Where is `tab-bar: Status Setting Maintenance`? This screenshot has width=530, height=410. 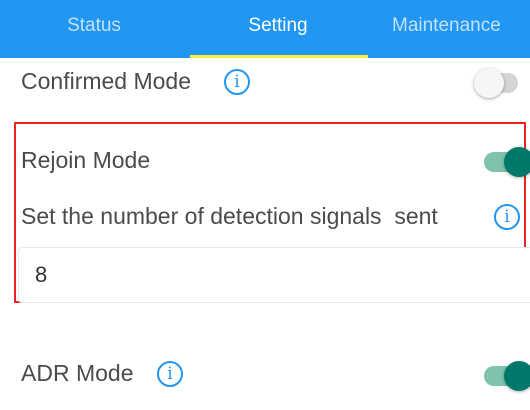 tab-bar: Status Setting Maintenance is located at coordinates (265, 29).